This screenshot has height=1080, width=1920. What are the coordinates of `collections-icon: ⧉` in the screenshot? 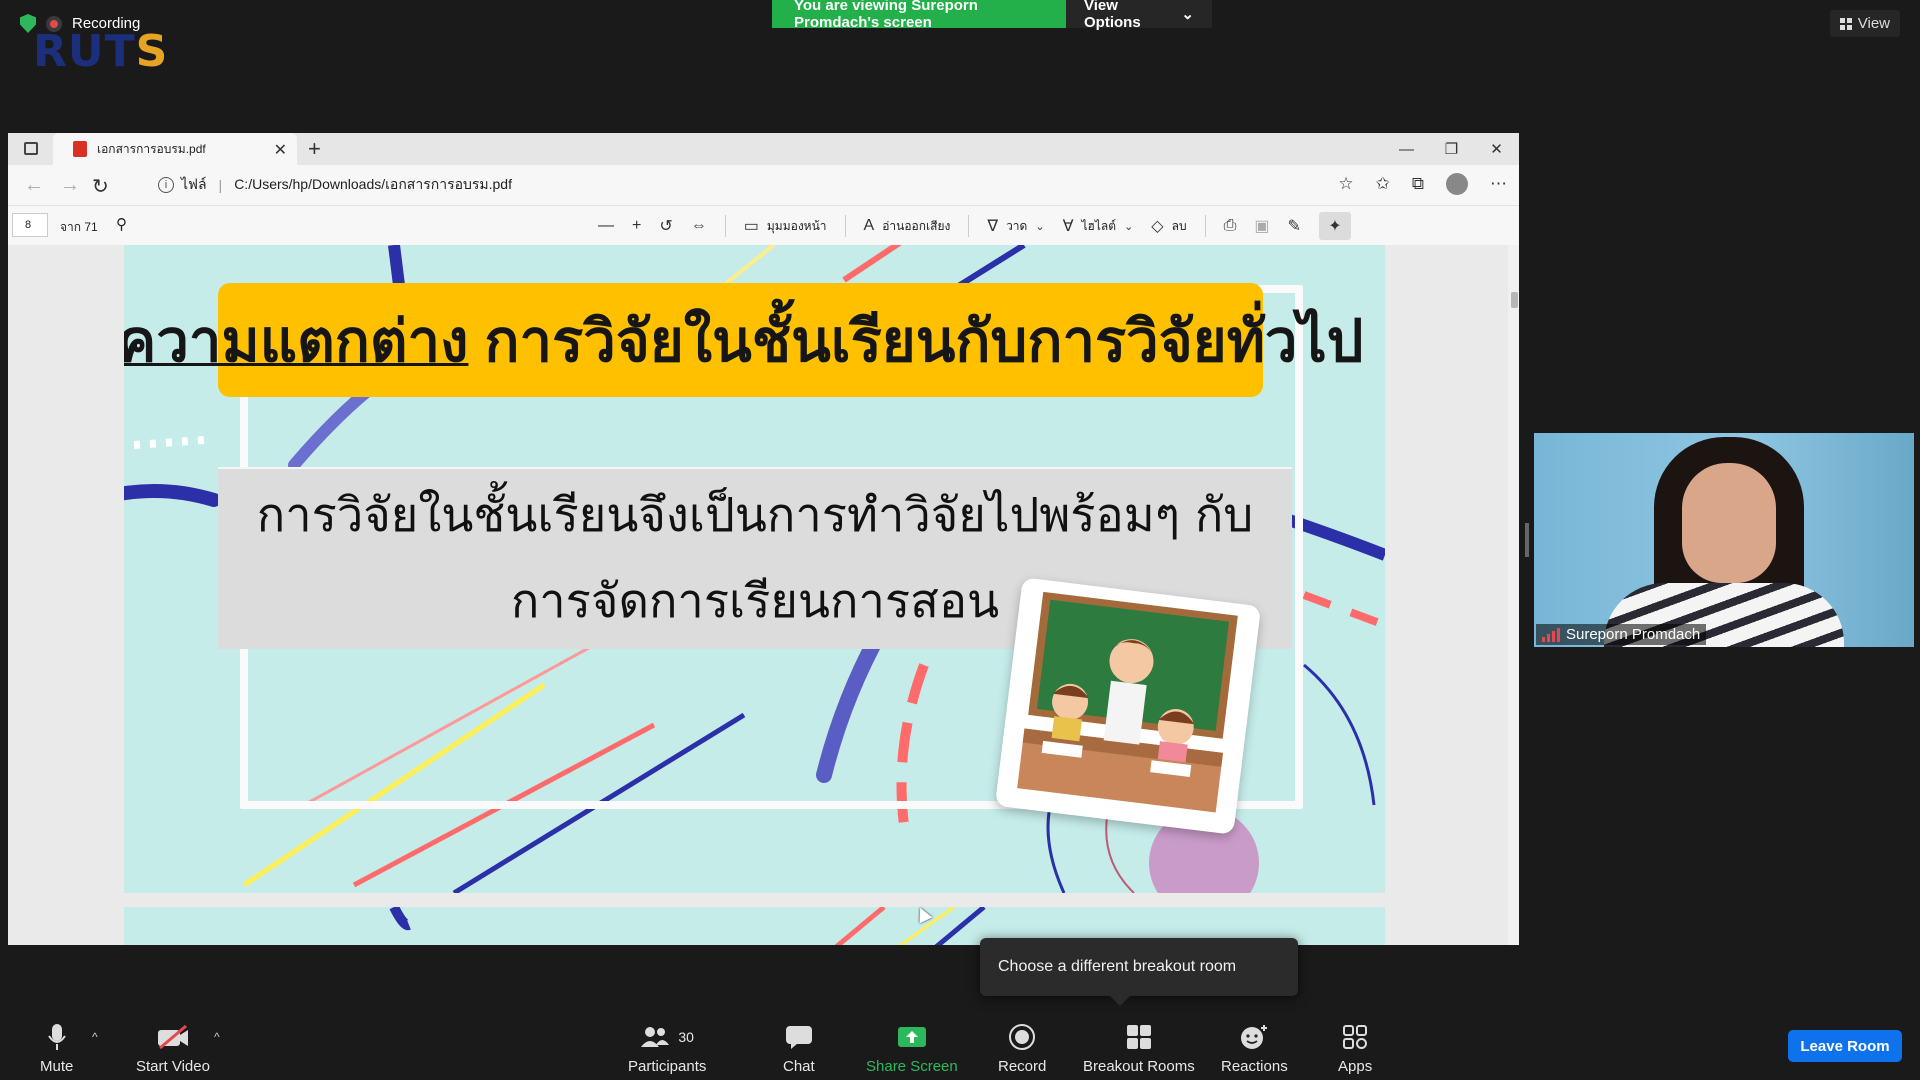 It's located at (1418, 184).